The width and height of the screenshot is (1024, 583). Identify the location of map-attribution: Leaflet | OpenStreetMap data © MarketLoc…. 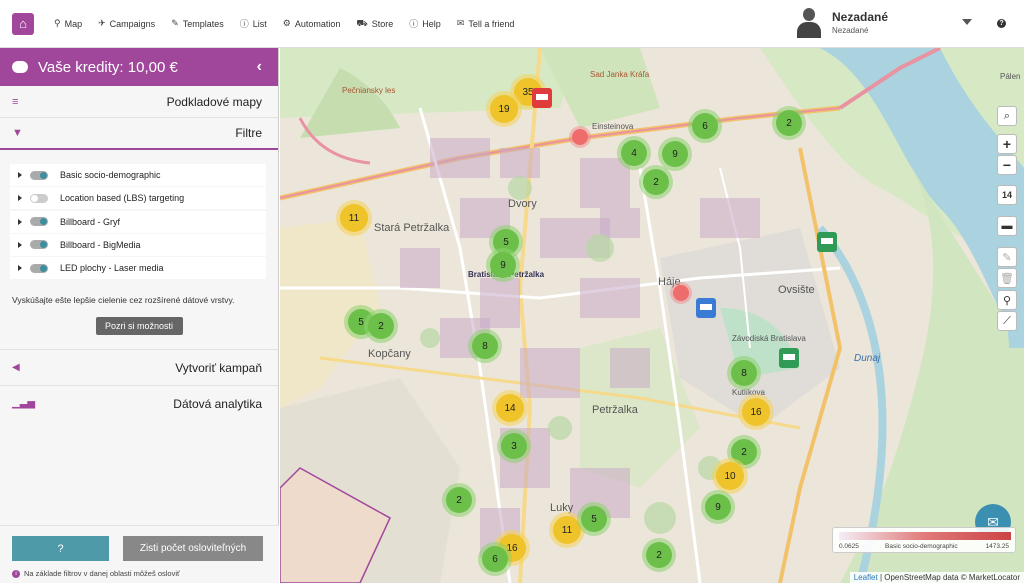
(936, 577).